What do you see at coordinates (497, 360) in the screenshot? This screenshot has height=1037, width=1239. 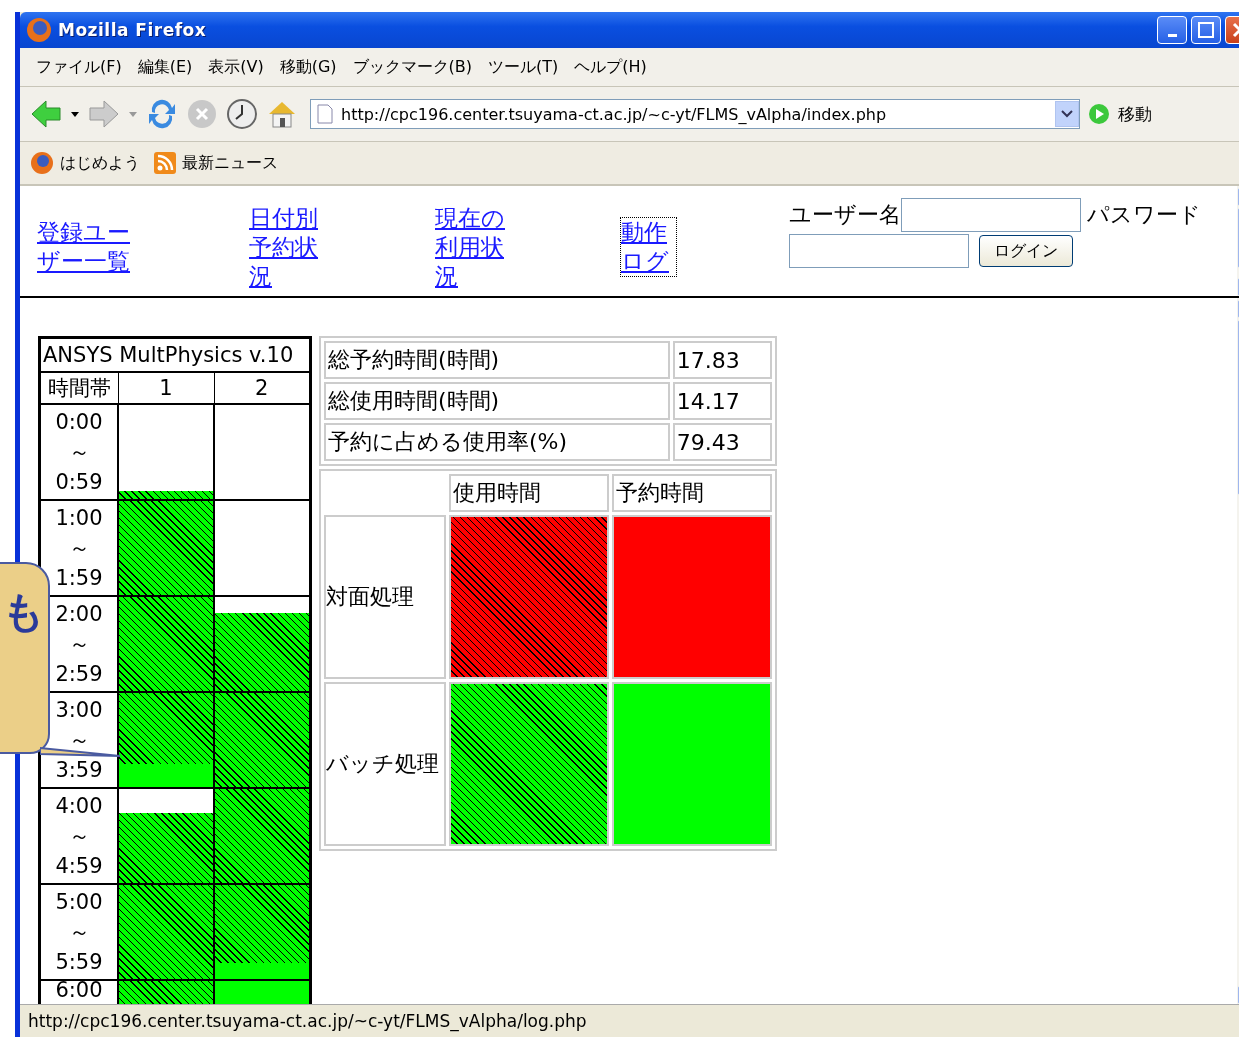 I see `stat-label: 総予約時間(時間)` at bounding box center [497, 360].